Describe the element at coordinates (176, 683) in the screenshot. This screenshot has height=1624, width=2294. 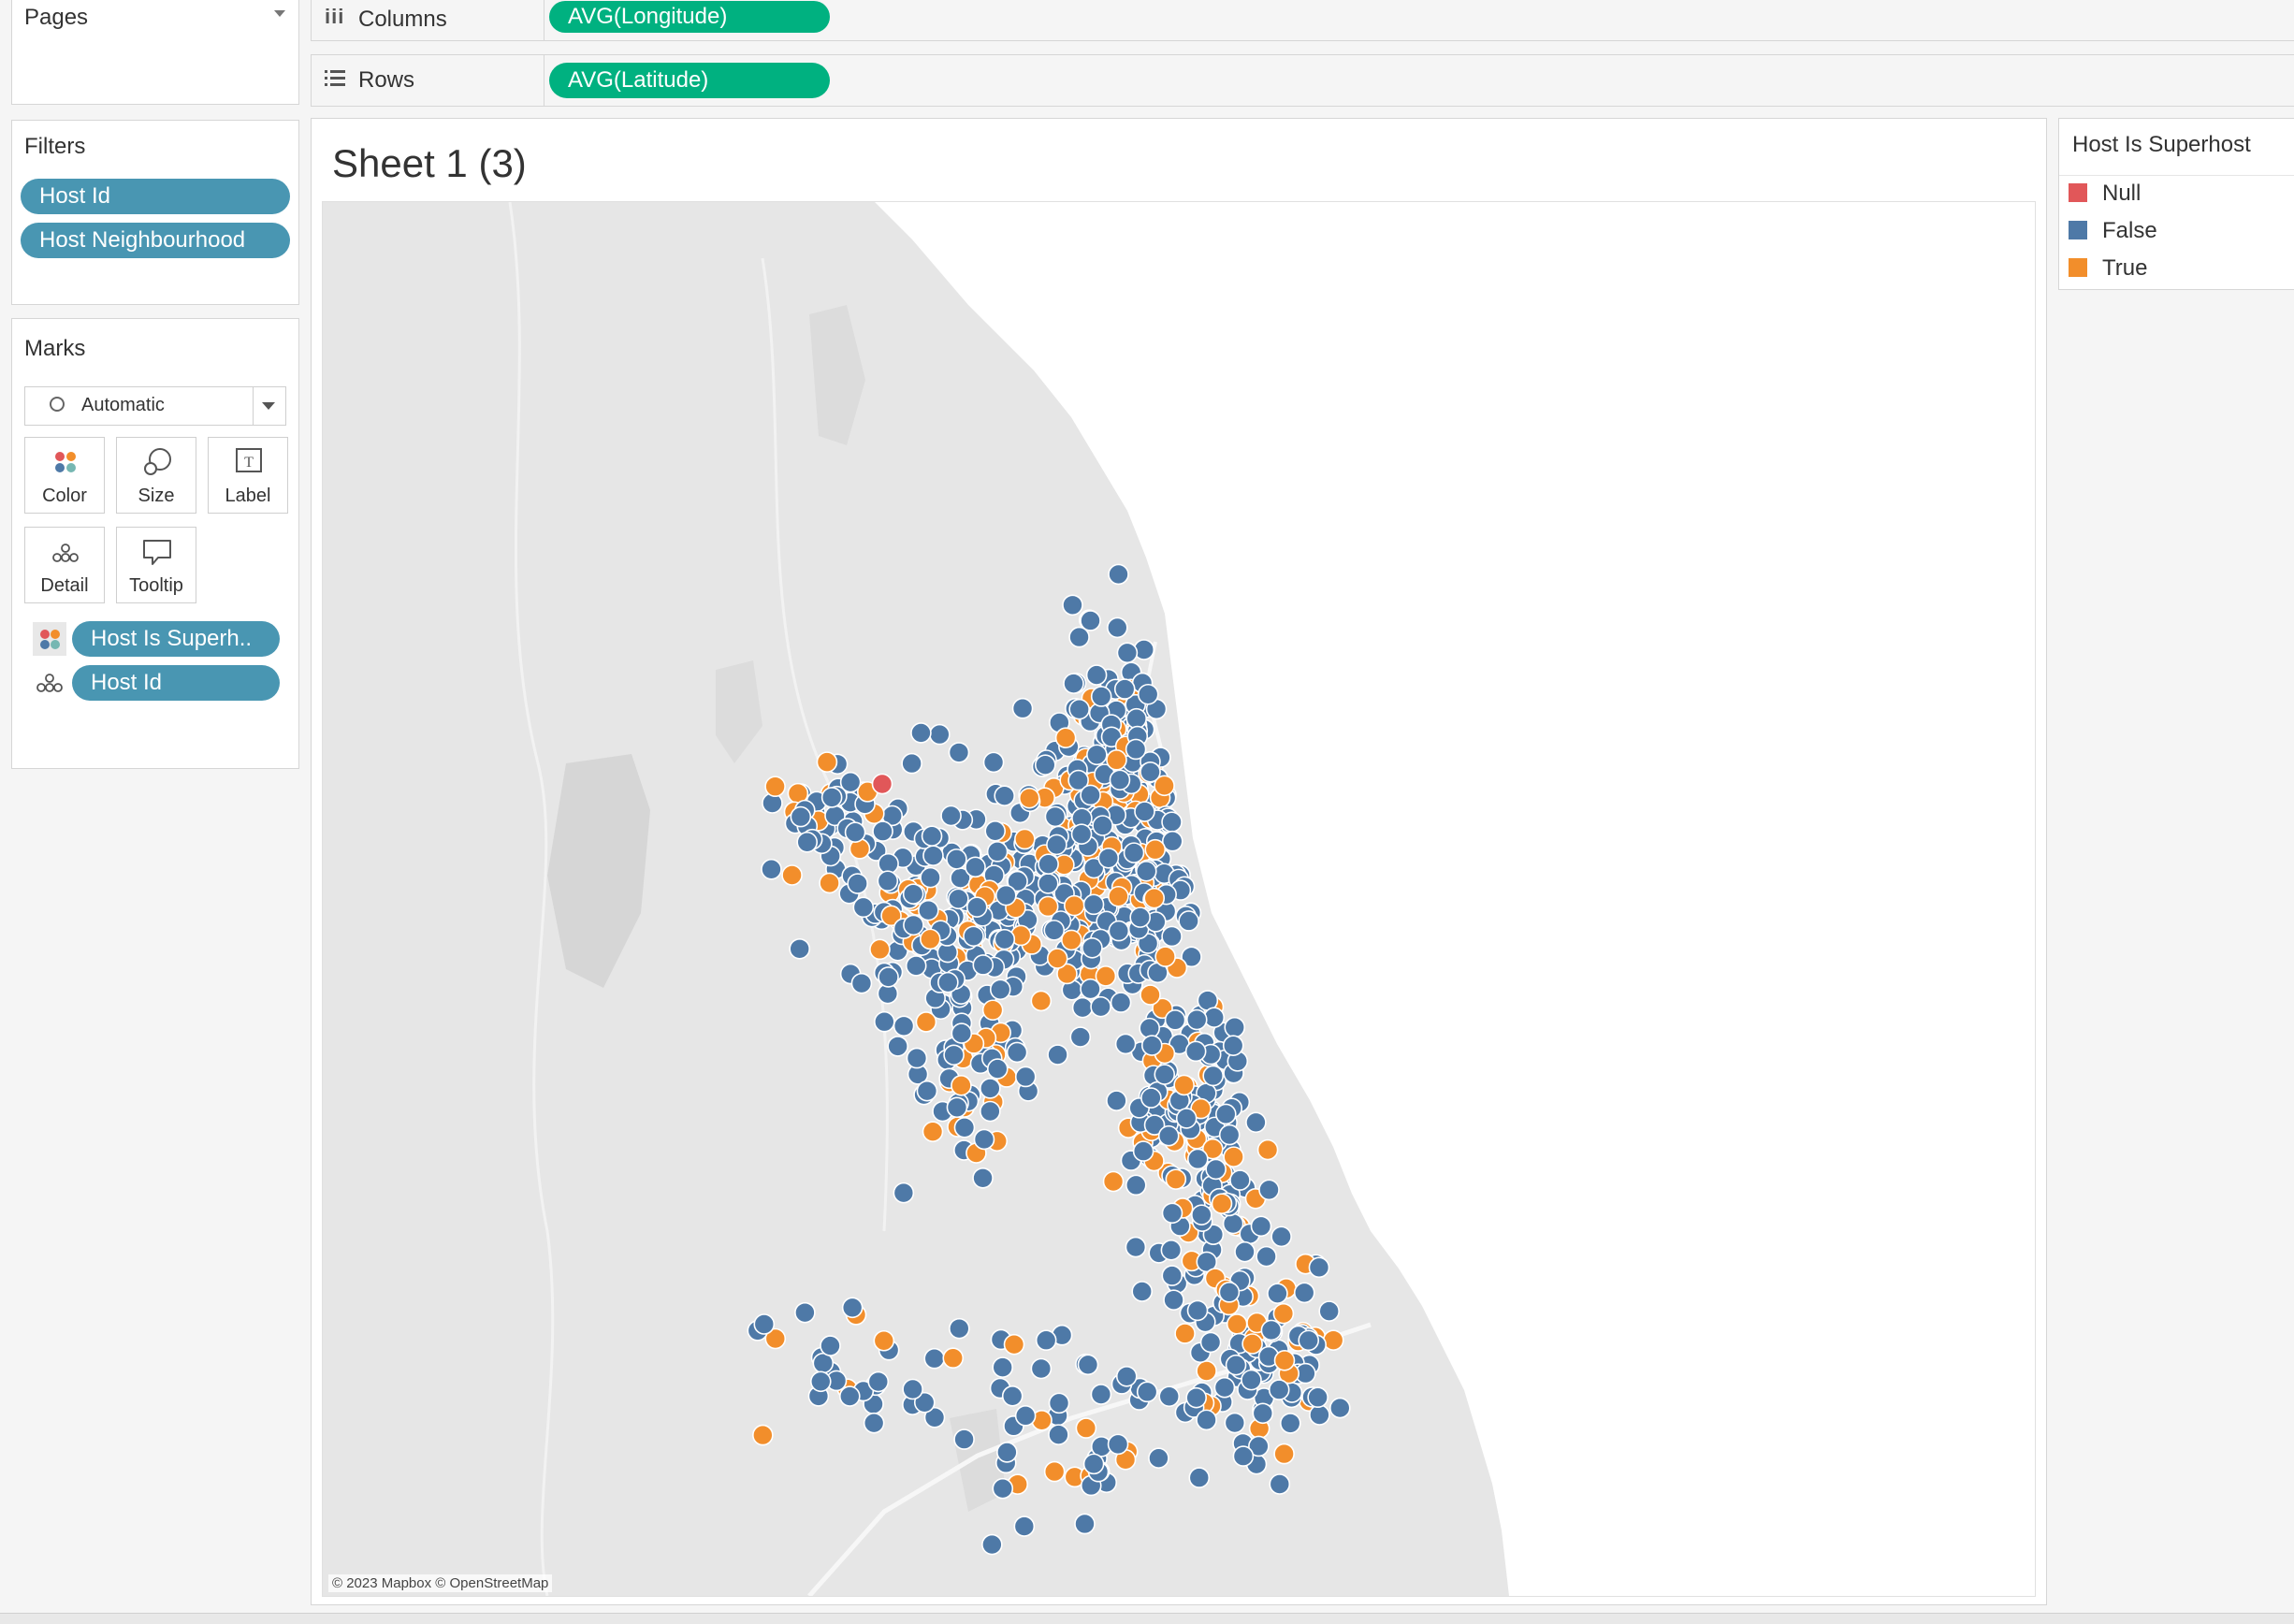
I see `host-id-detail-pill: Host Id` at that location.